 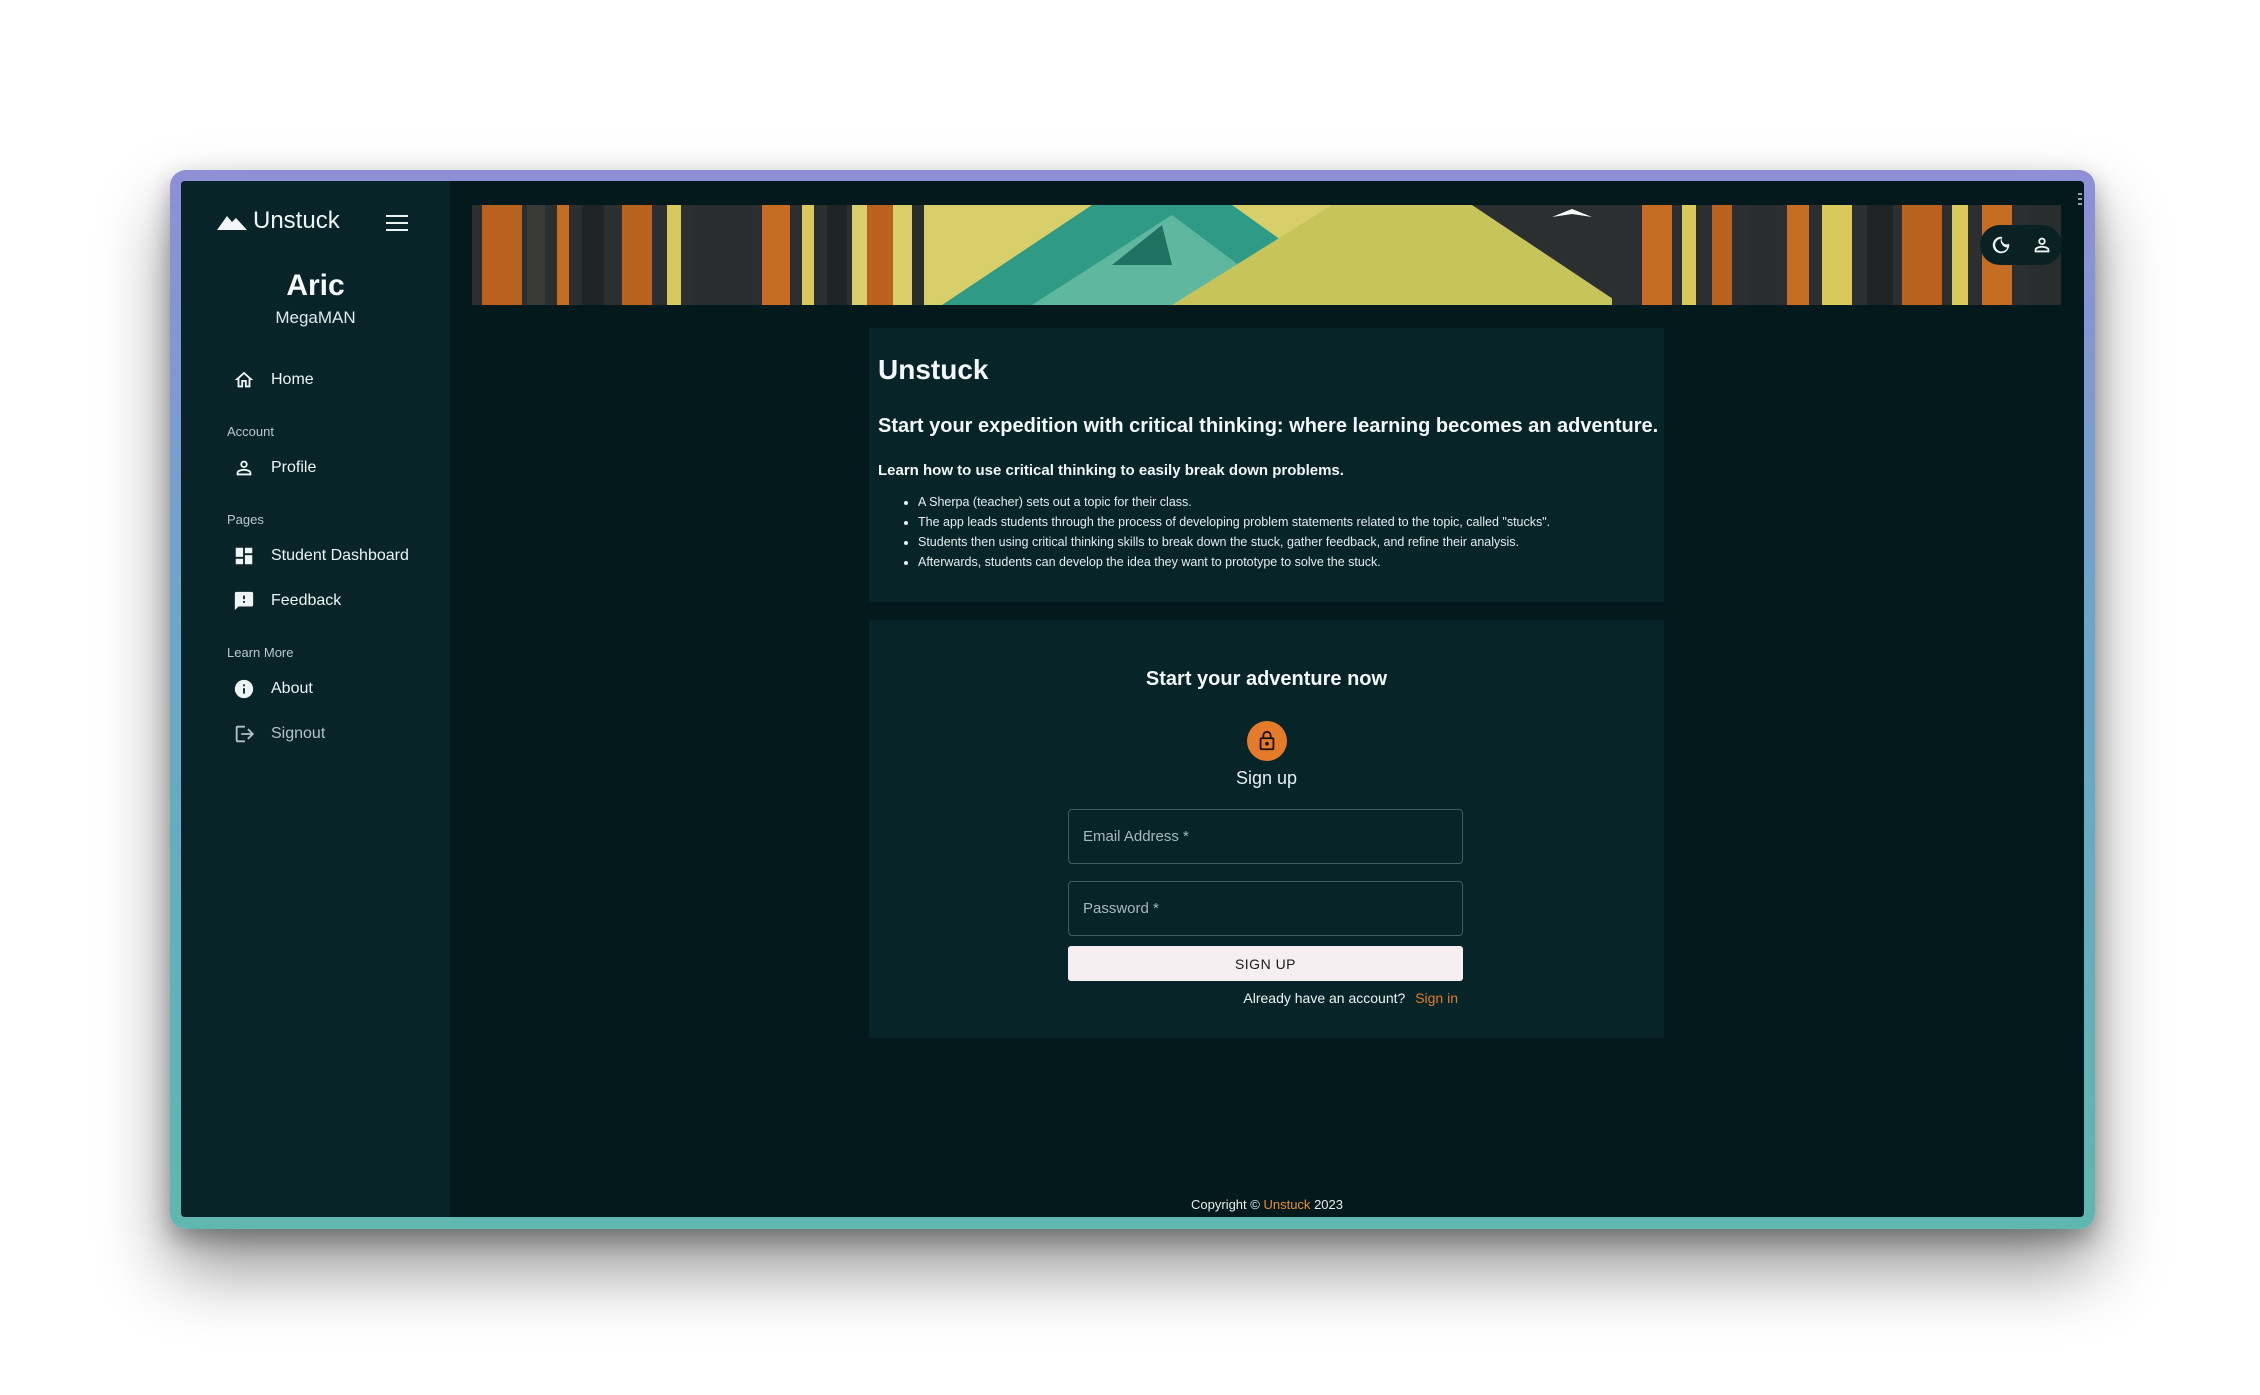 I want to click on sidebar-item-label: Student Dashboard, so click(x=340, y=555).